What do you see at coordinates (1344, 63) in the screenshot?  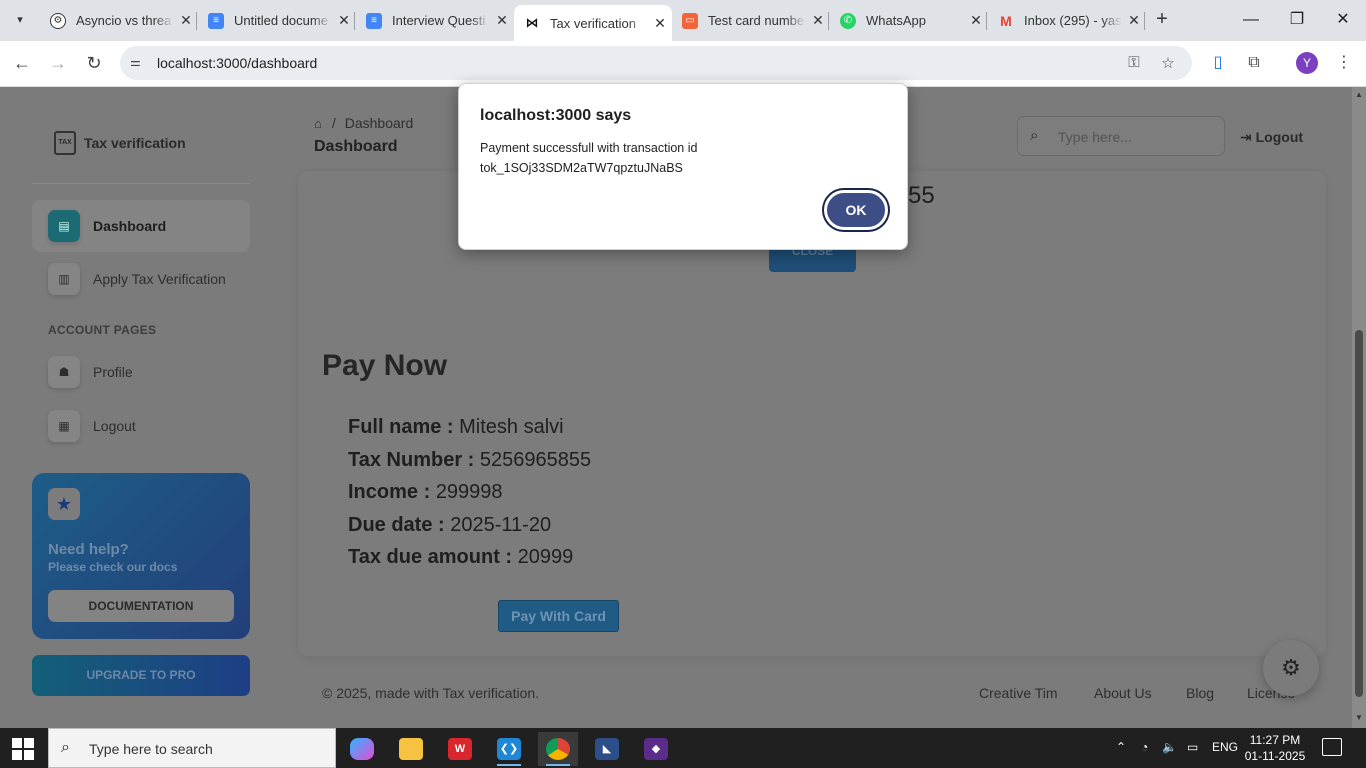 I see `browser-menu-icon: ⋮` at bounding box center [1344, 63].